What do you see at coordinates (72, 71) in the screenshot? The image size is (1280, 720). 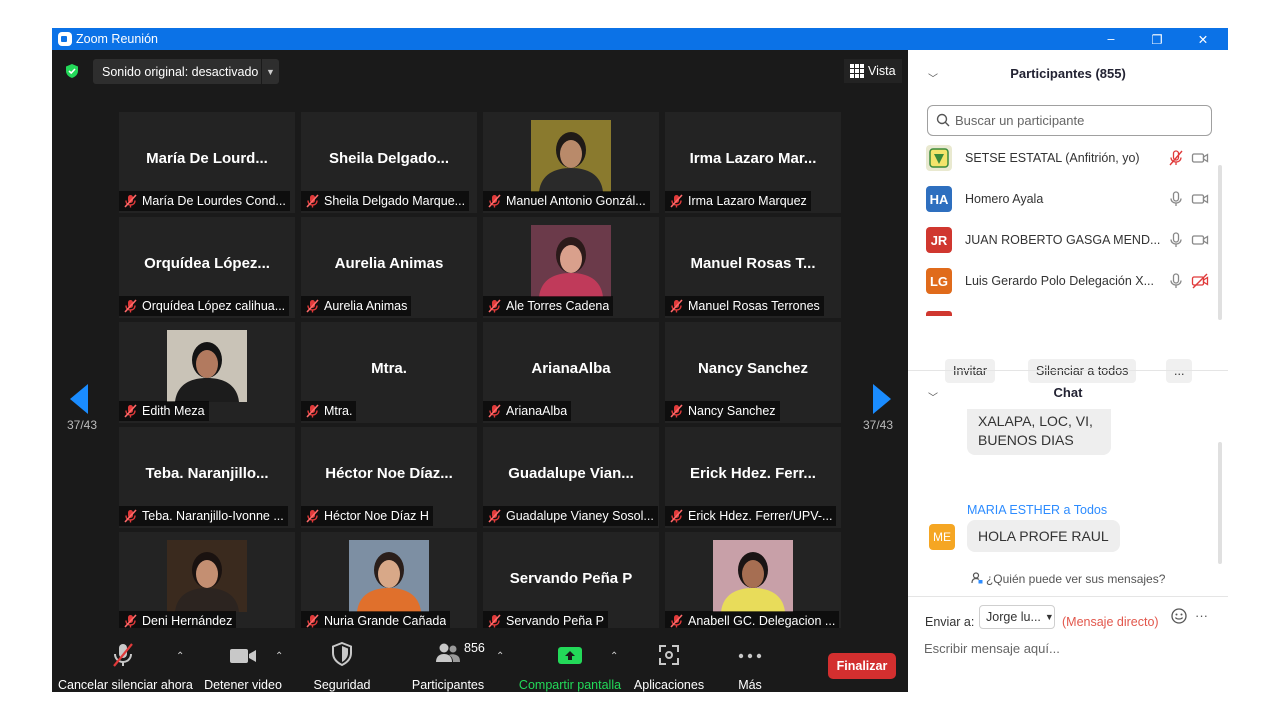 I see `security-shield-icon` at bounding box center [72, 71].